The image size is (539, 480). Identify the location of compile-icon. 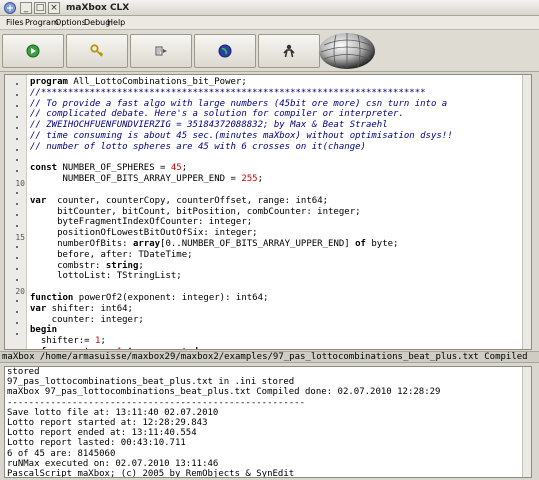
(161, 51).